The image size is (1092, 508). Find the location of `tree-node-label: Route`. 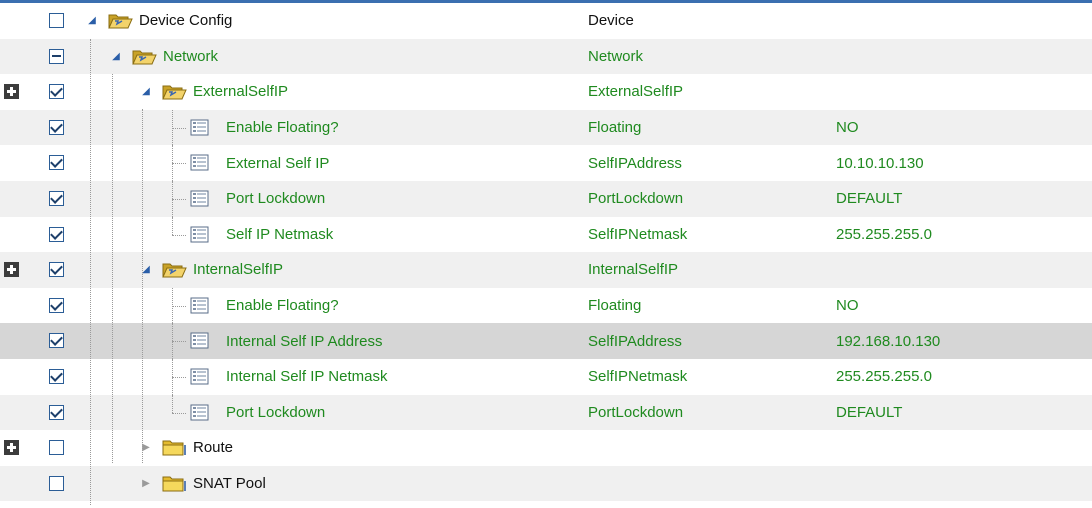

tree-node-label: Route is located at coordinates (213, 448).